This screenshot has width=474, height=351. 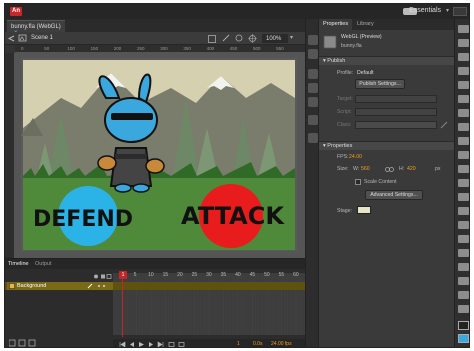 What do you see at coordinates (463, 141) in the screenshot?
I see `rectangle-tool-icon` at bounding box center [463, 141].